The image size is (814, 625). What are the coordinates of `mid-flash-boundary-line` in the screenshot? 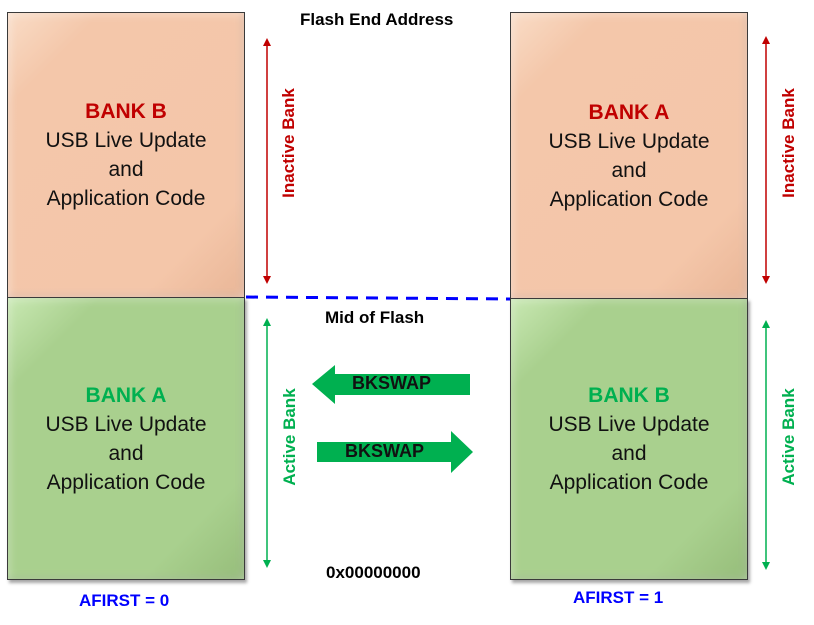 It's located at (379, 298).